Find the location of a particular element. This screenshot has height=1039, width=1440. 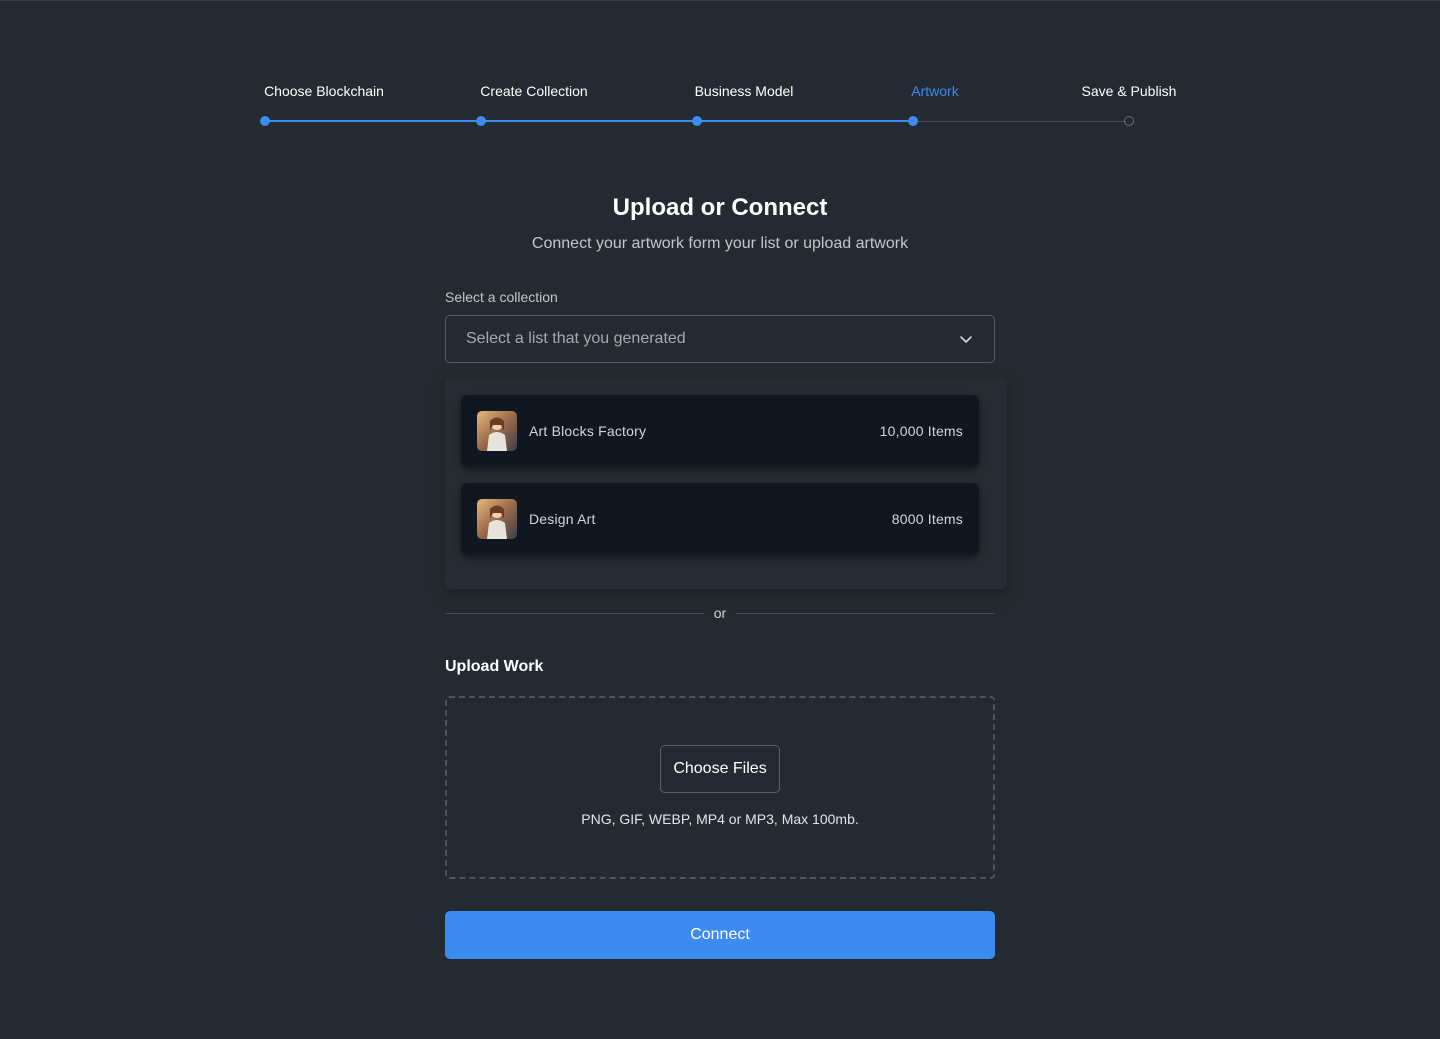

page-title: Upload or Connect is located at coordinates (720, 207).